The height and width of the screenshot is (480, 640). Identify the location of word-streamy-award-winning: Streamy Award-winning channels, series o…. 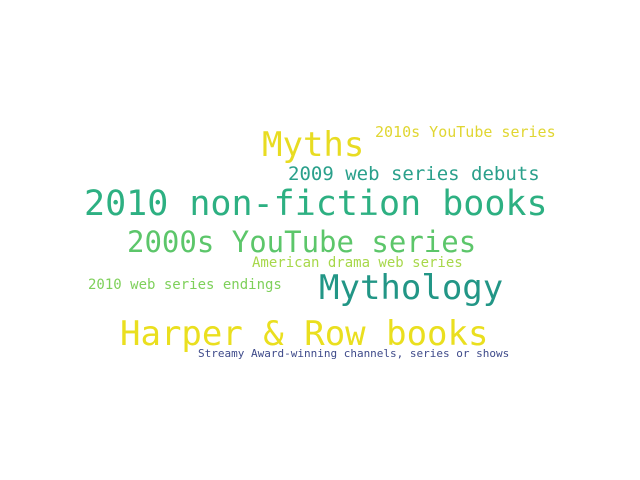
(354, 353).